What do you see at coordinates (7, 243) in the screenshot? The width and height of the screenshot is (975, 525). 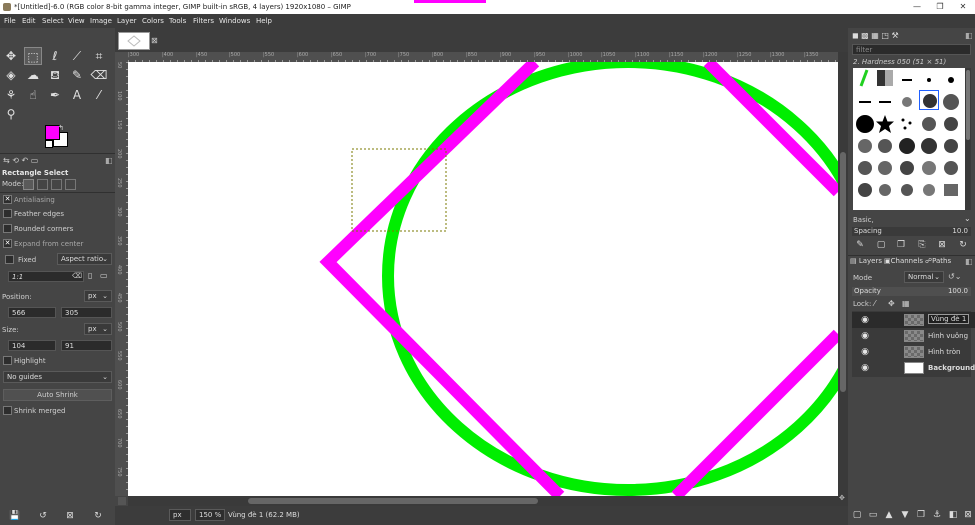 I see `expand-from-center-checkbox: ✕` at bounding box center [7, 243].